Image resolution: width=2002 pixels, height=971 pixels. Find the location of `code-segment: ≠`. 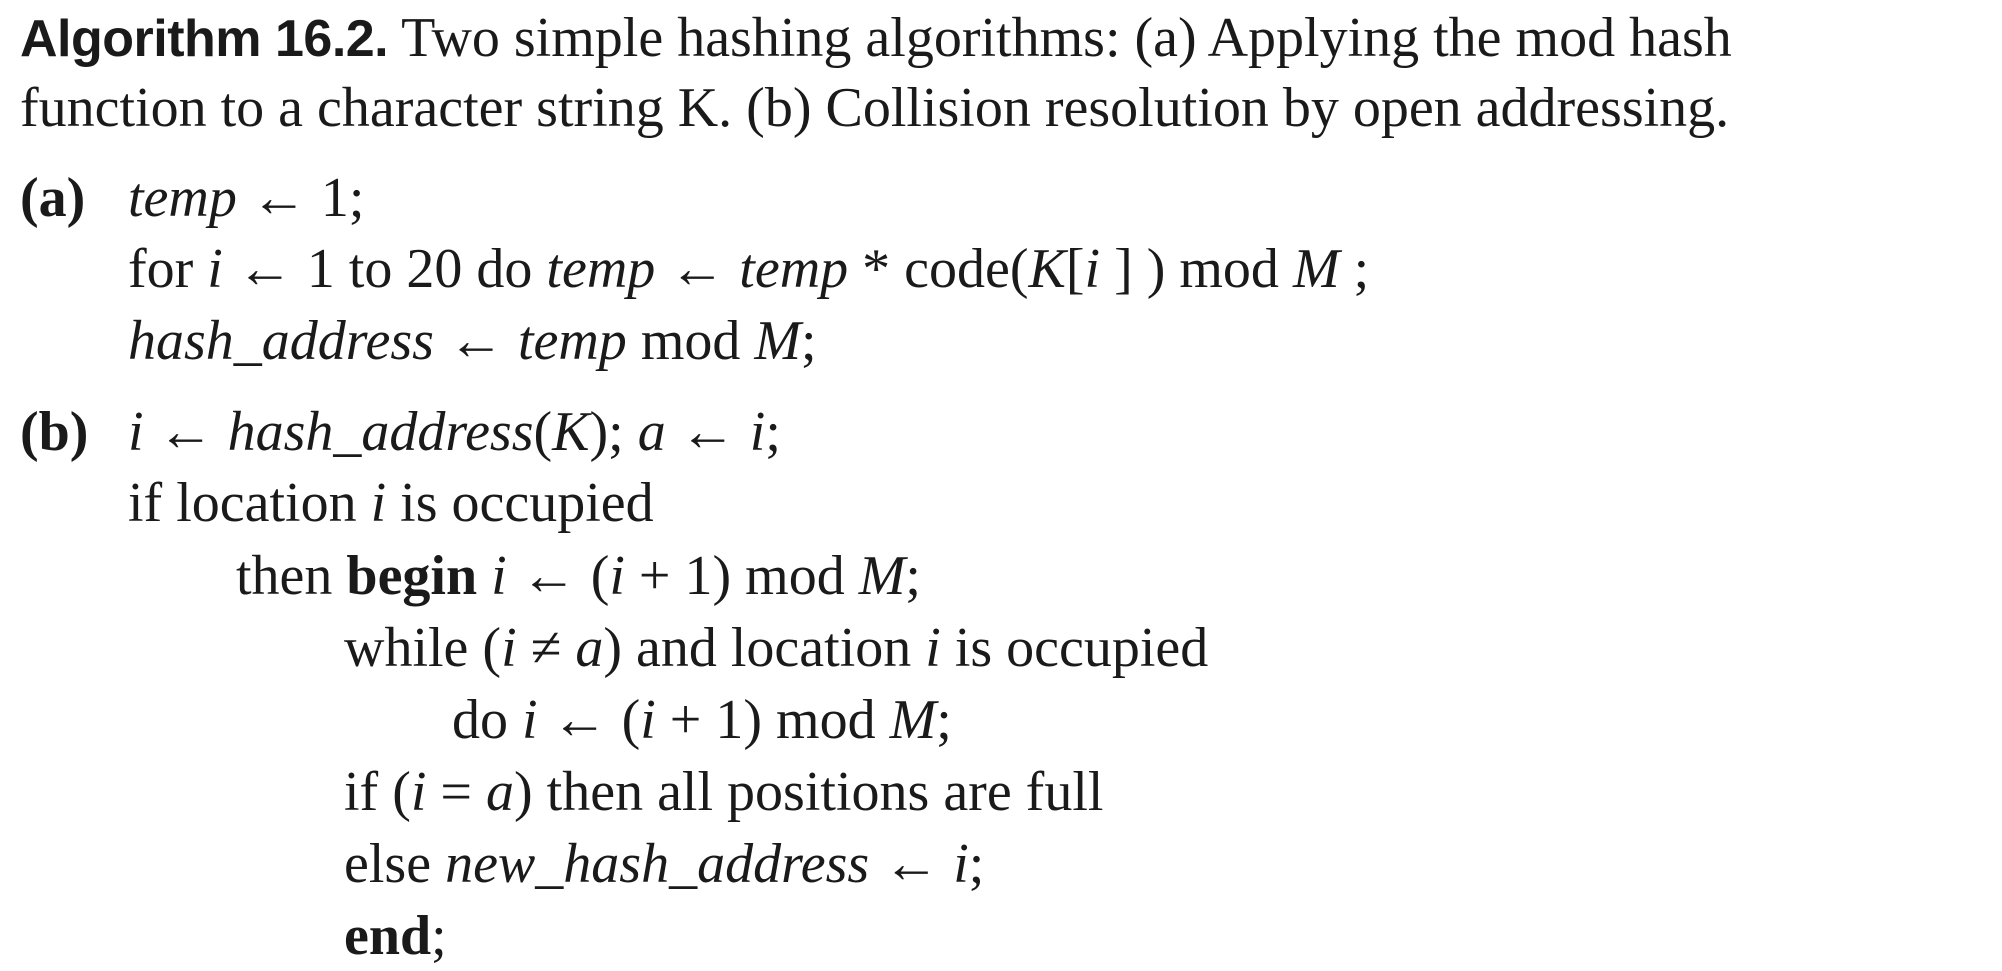

code-segment: ≠ is located at coordinates (546, 648).